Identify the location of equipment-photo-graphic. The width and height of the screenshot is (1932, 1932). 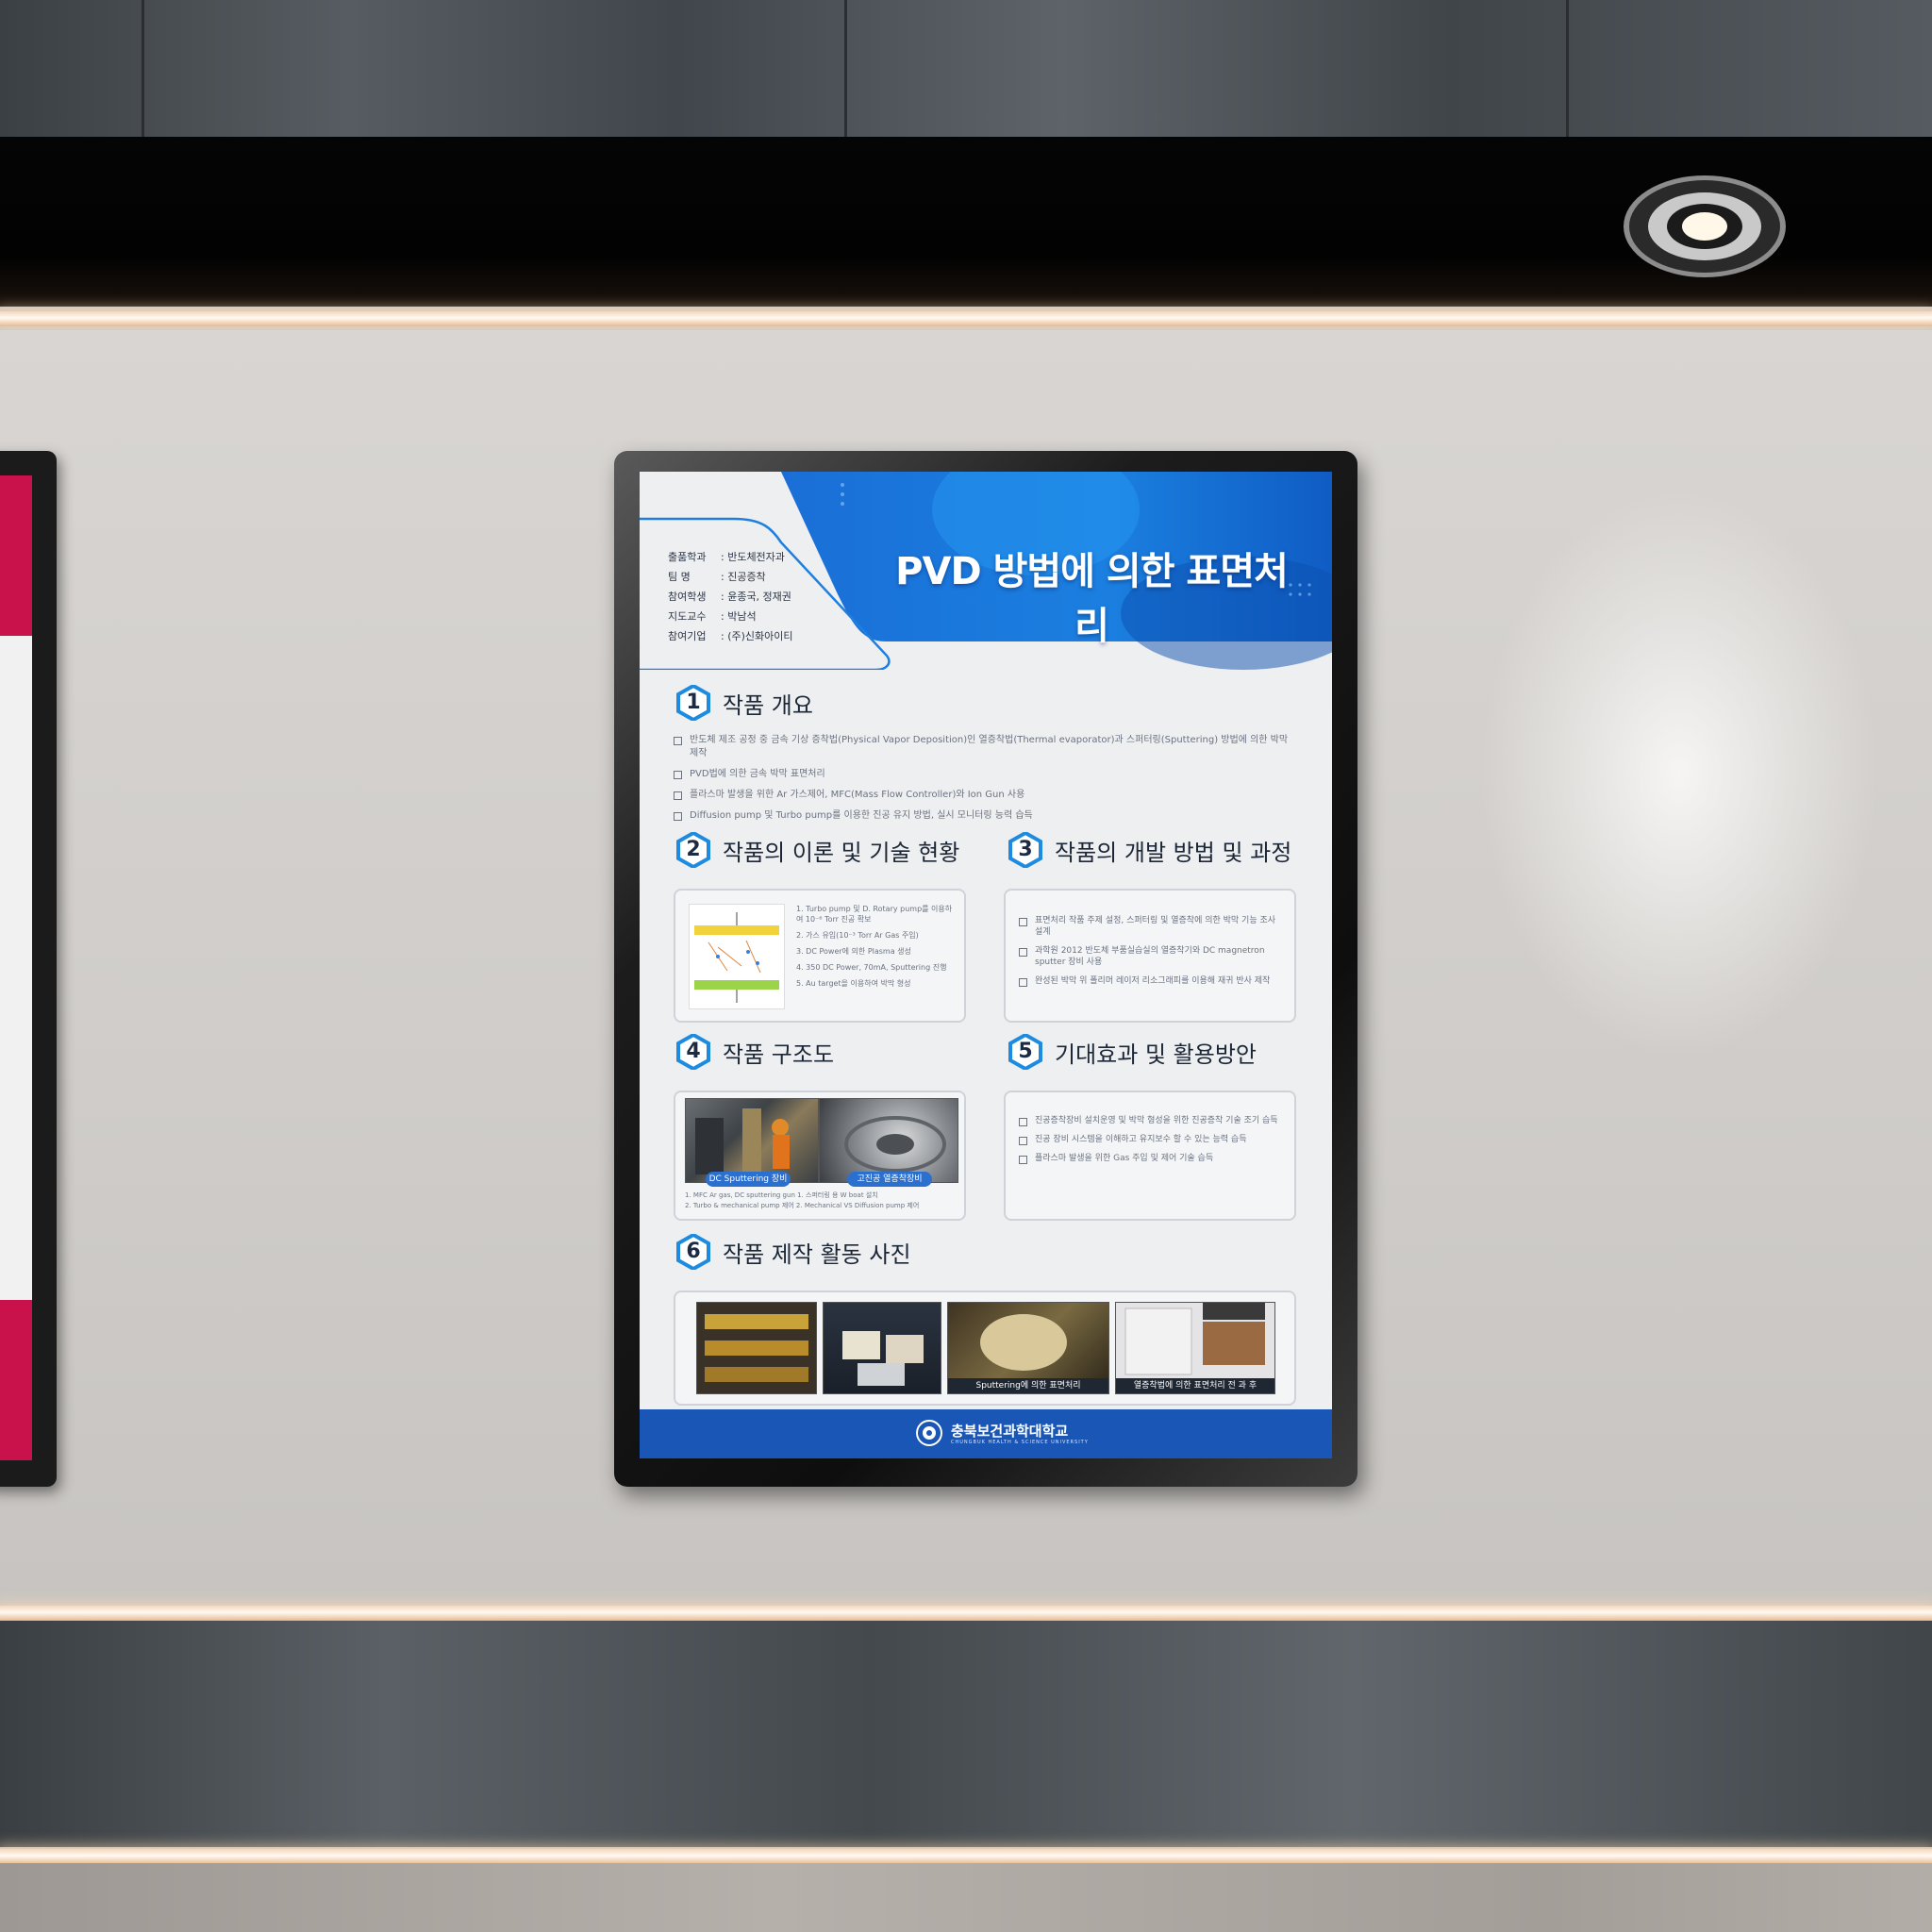
(742, 1141).